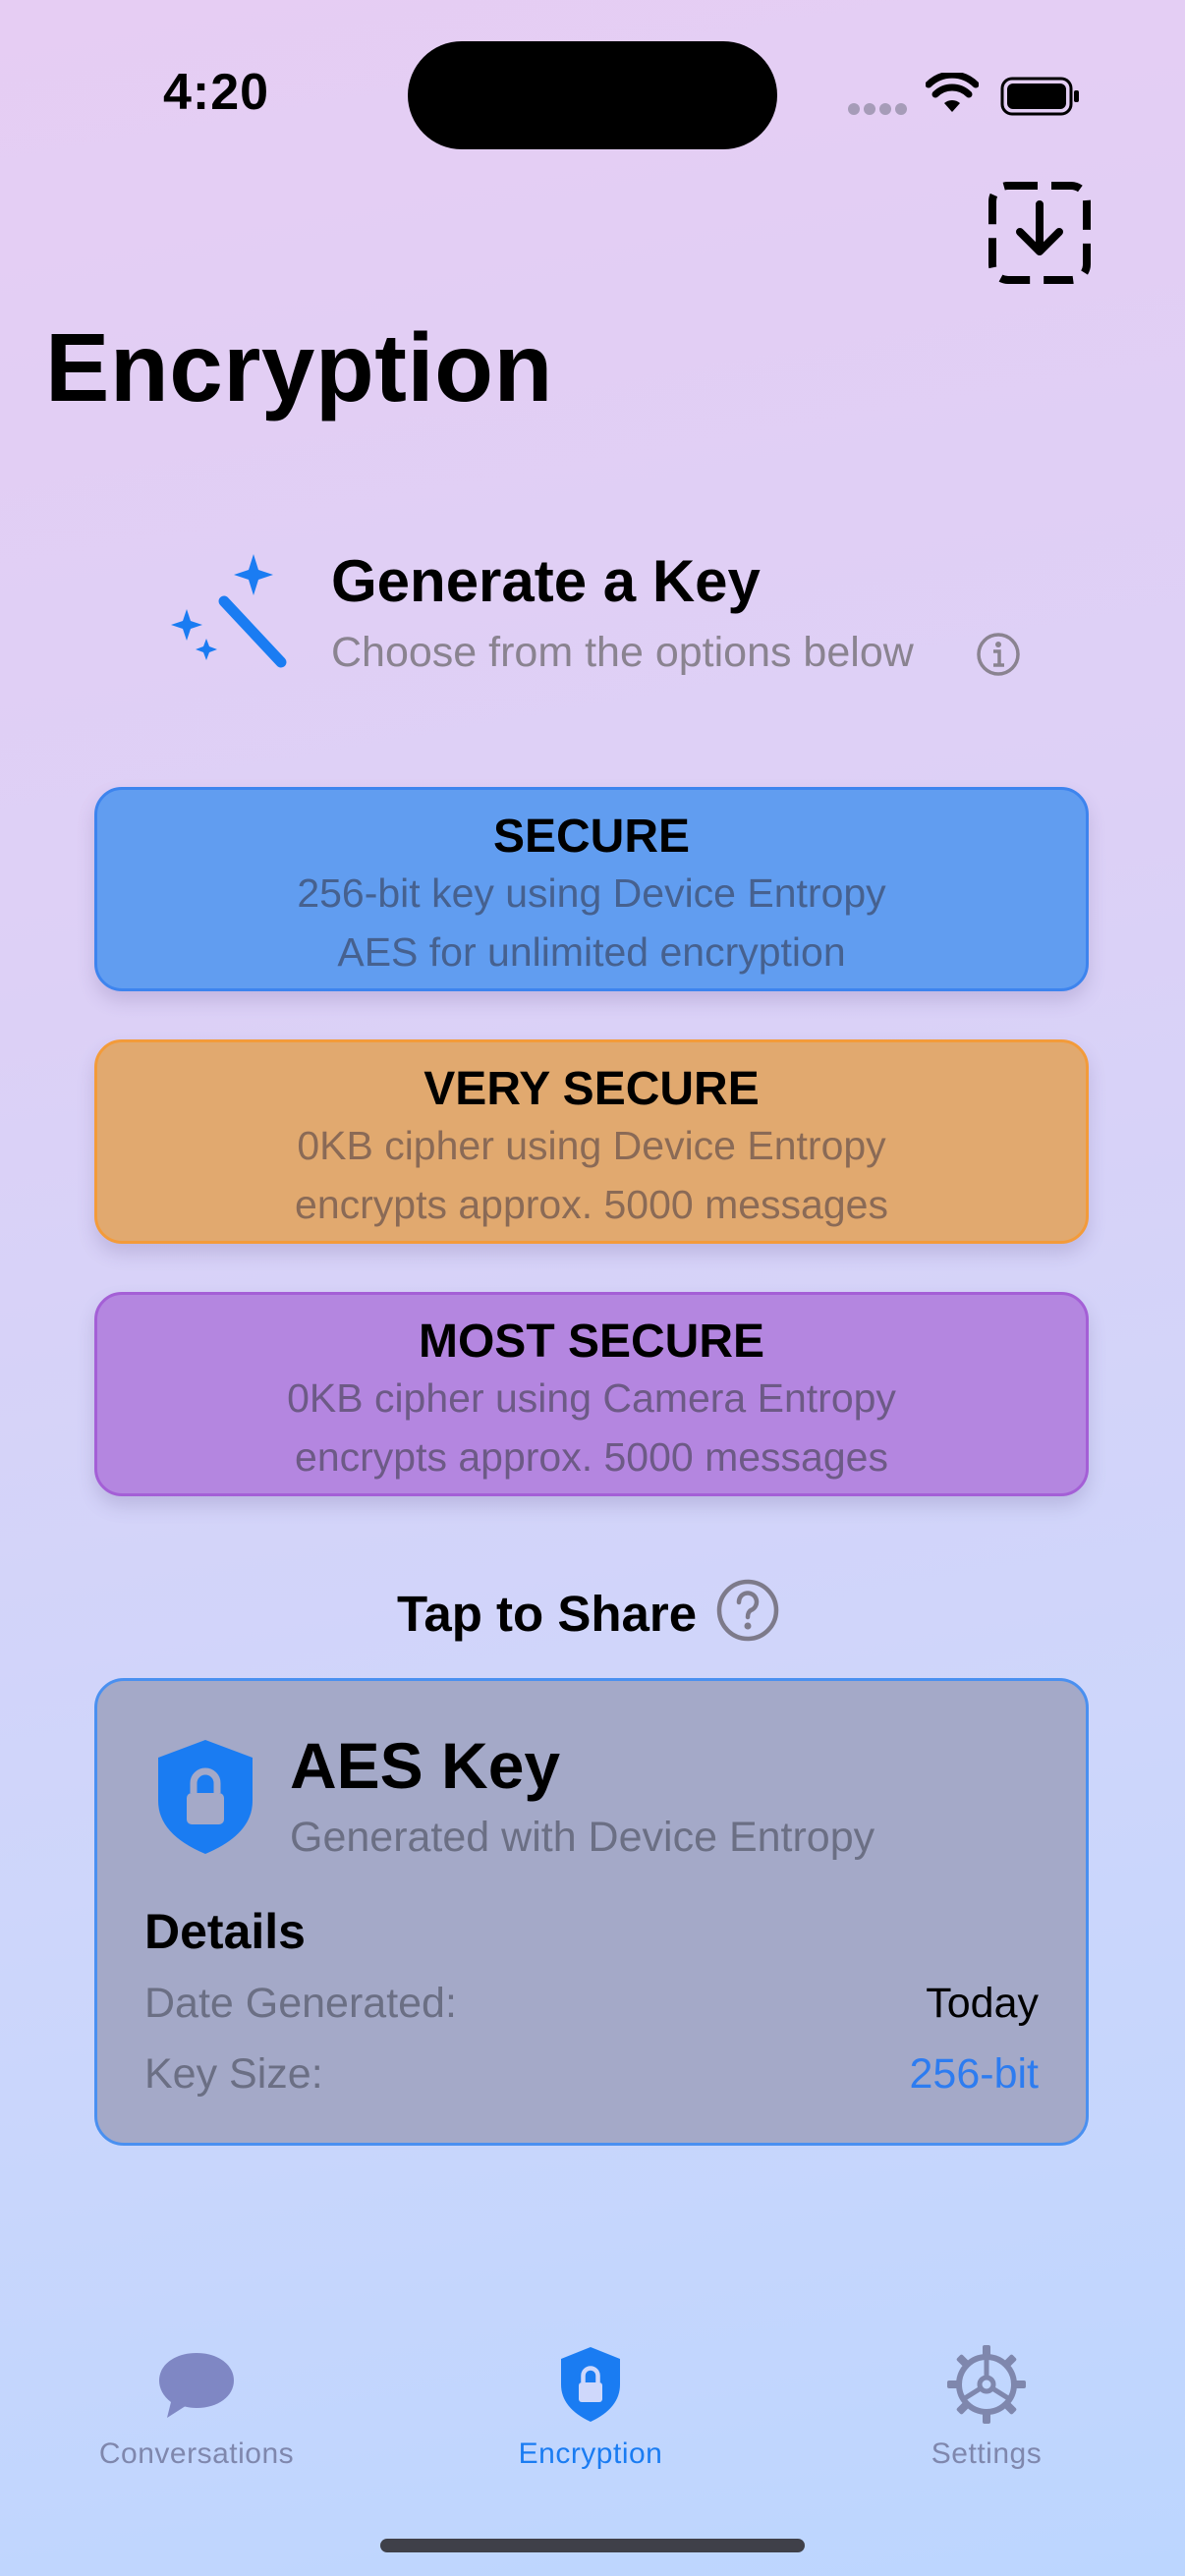  Describe the element at coordinates (592, 95) in the screenshot. I see `dynamic-island` at that location.